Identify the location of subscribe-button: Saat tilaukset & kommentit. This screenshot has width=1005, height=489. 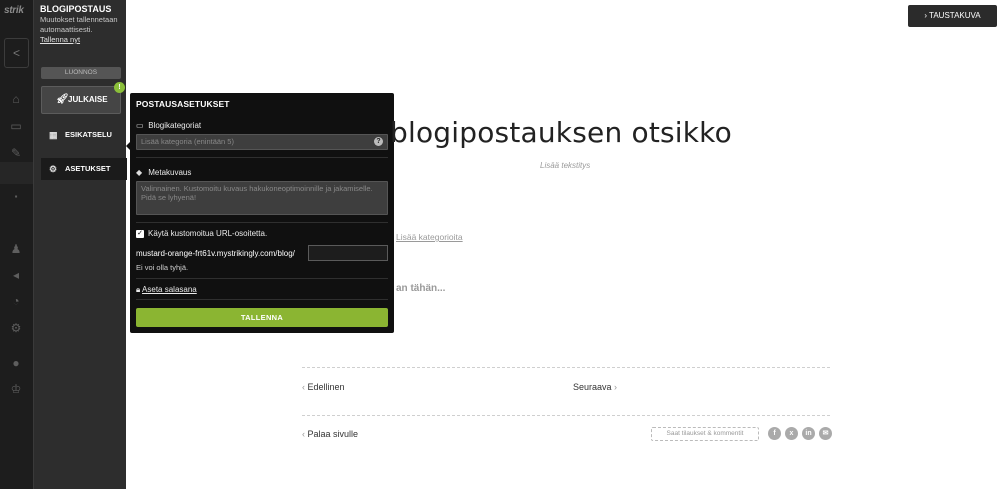
(705, 434).